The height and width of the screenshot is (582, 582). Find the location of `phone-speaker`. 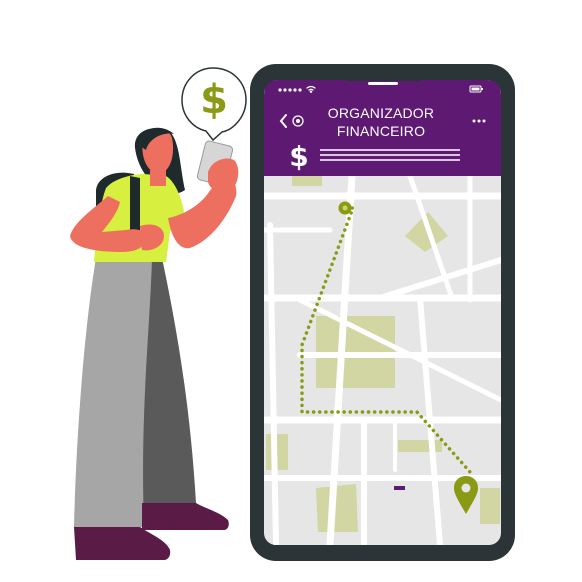

phone-speaker is located at coordinates (383, 83).